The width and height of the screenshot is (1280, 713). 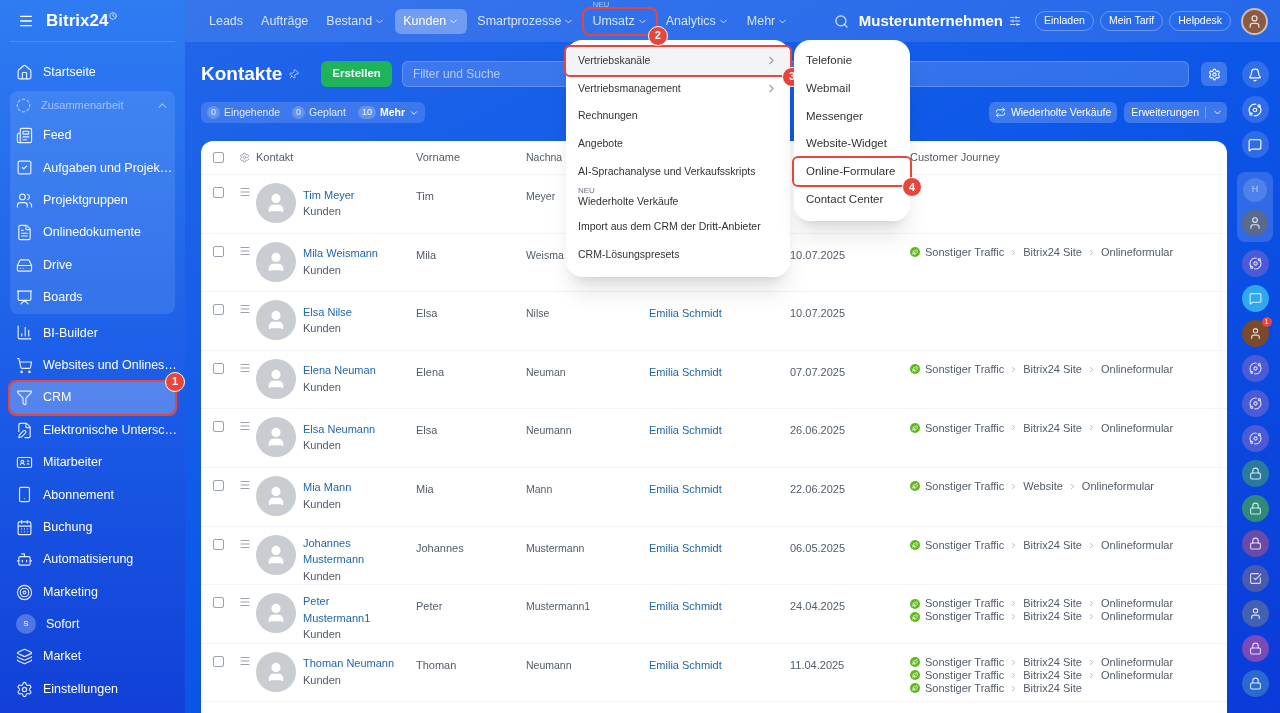 I want to click on sidebar-item: Feed, so click(x=92, y=135).